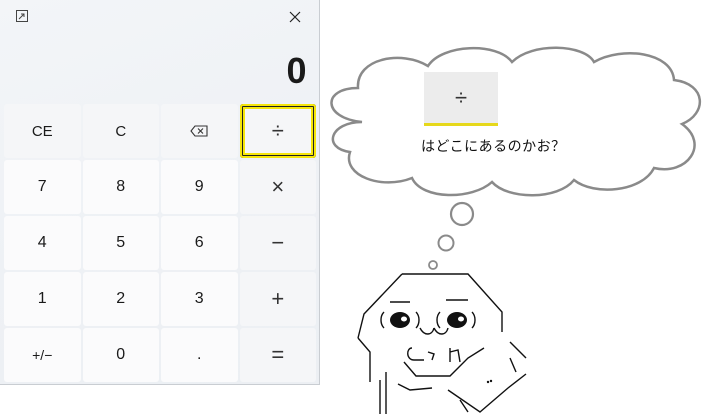  Describe the element at coordinates (160, 17) in the screenshot. I see `title-bar` at that location.